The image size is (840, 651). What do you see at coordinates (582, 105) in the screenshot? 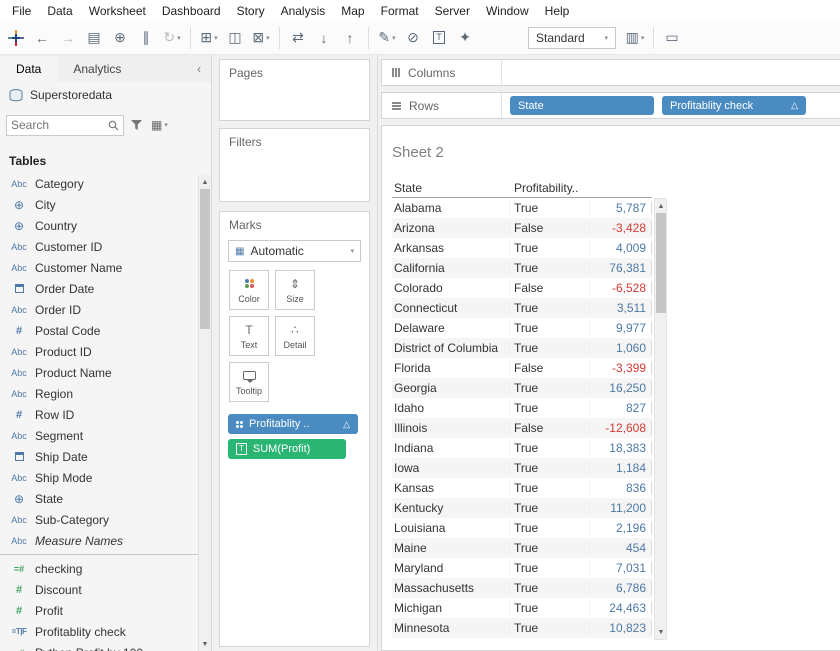
I see `rows-pill-state: State` at bounding box center [582, 105].